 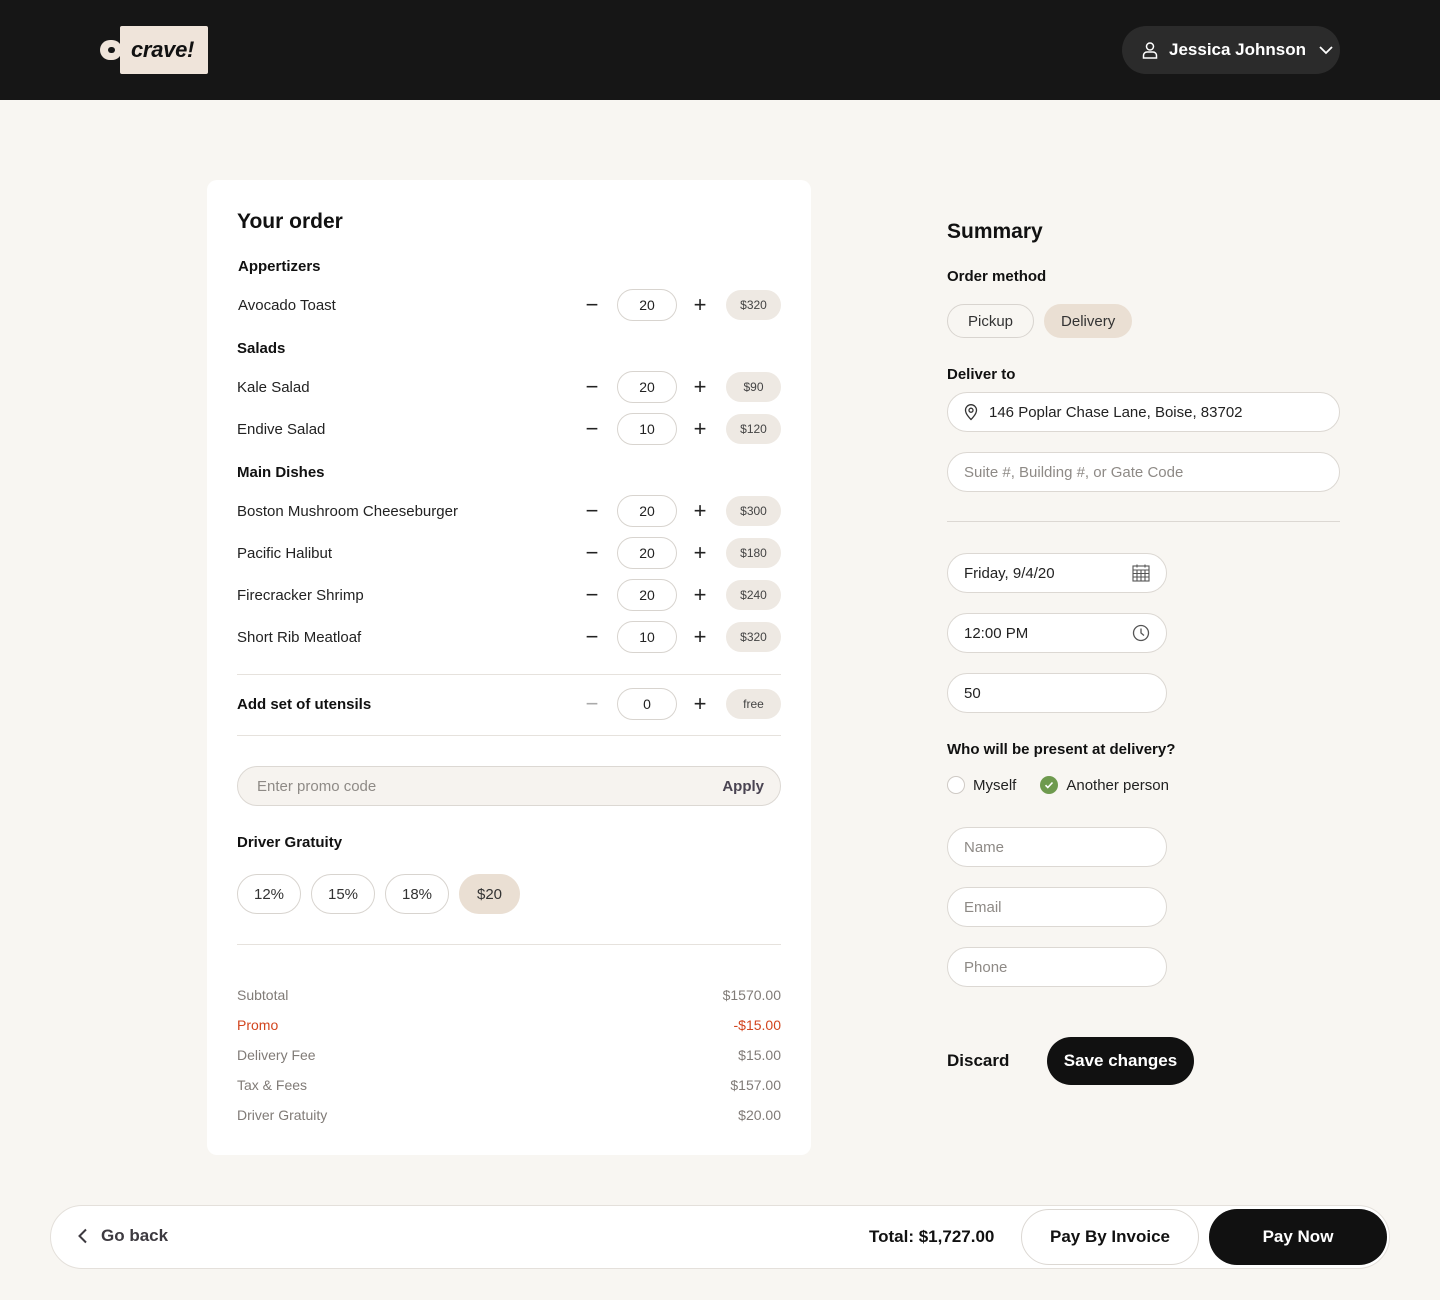 What do you see at coordinates (1298, 1237) in the screenshot?
I see `pay-now-button: Pay Now` at bounding box center [1298, 1237].